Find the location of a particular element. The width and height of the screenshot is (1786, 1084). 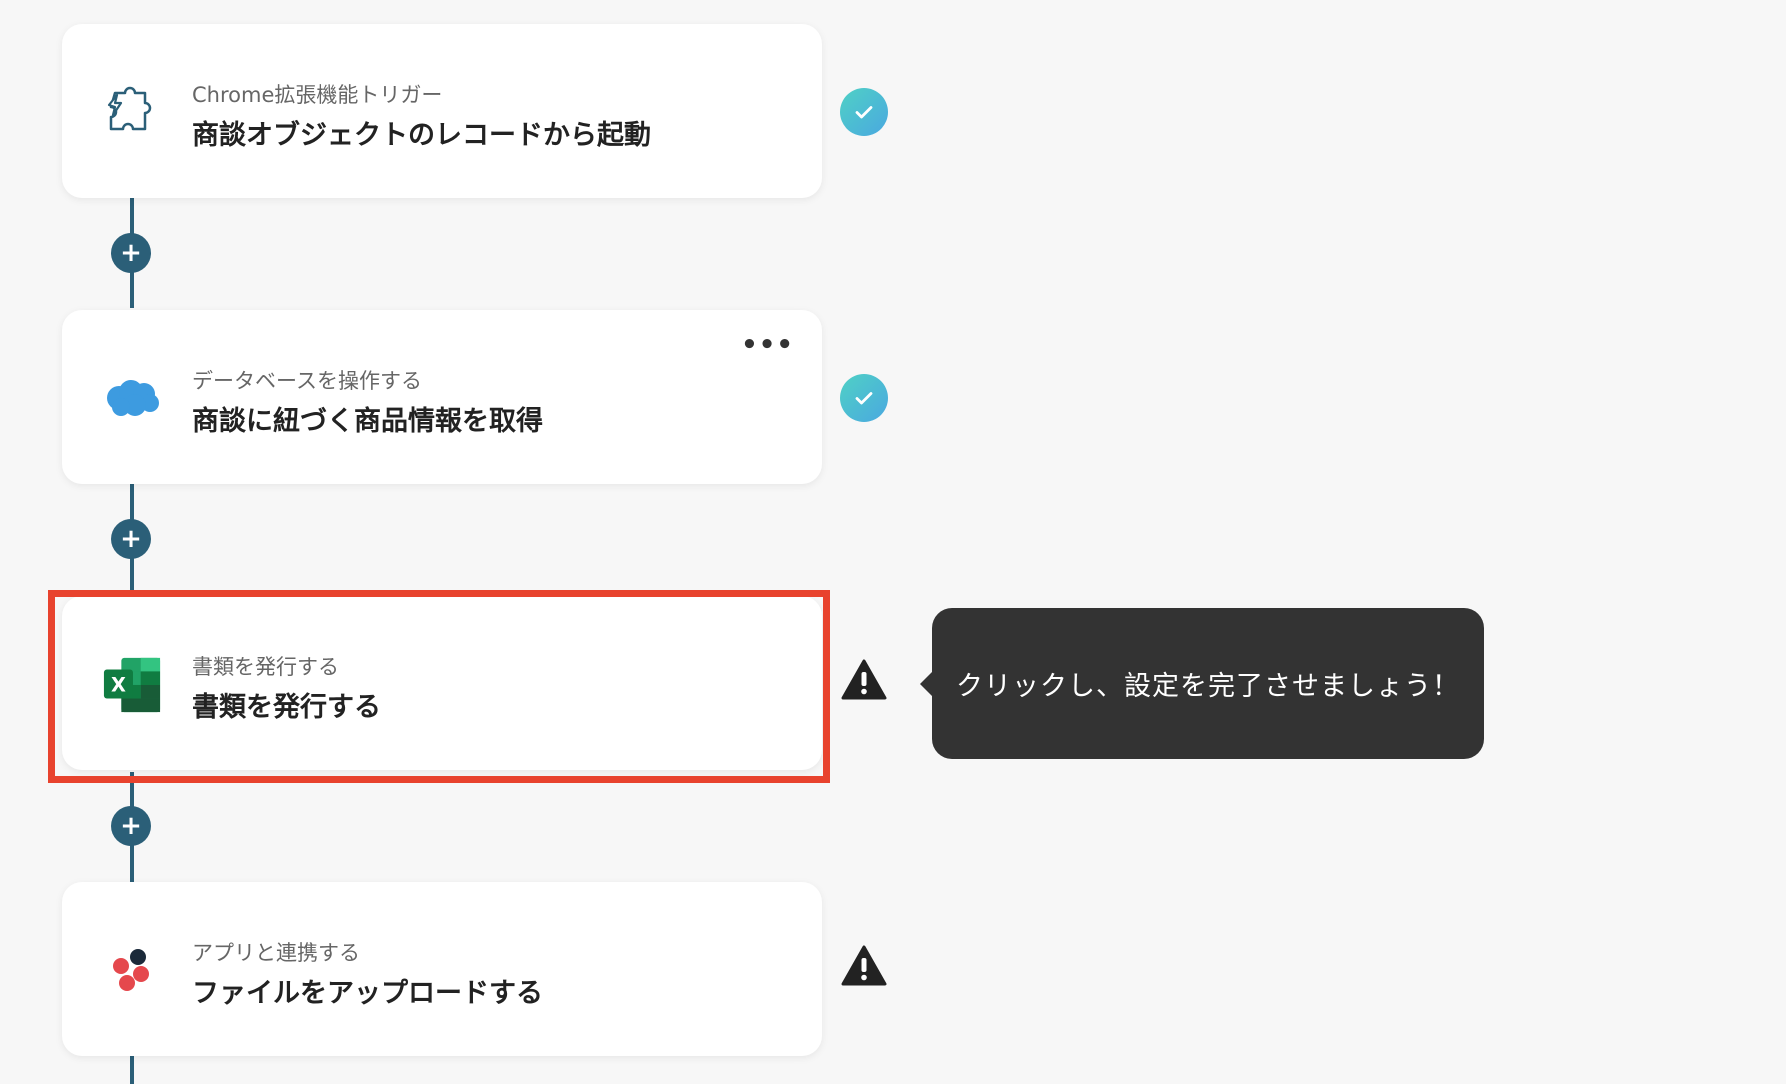

step-subtitle: データベースを操作する is located at coordinates (307, 381).